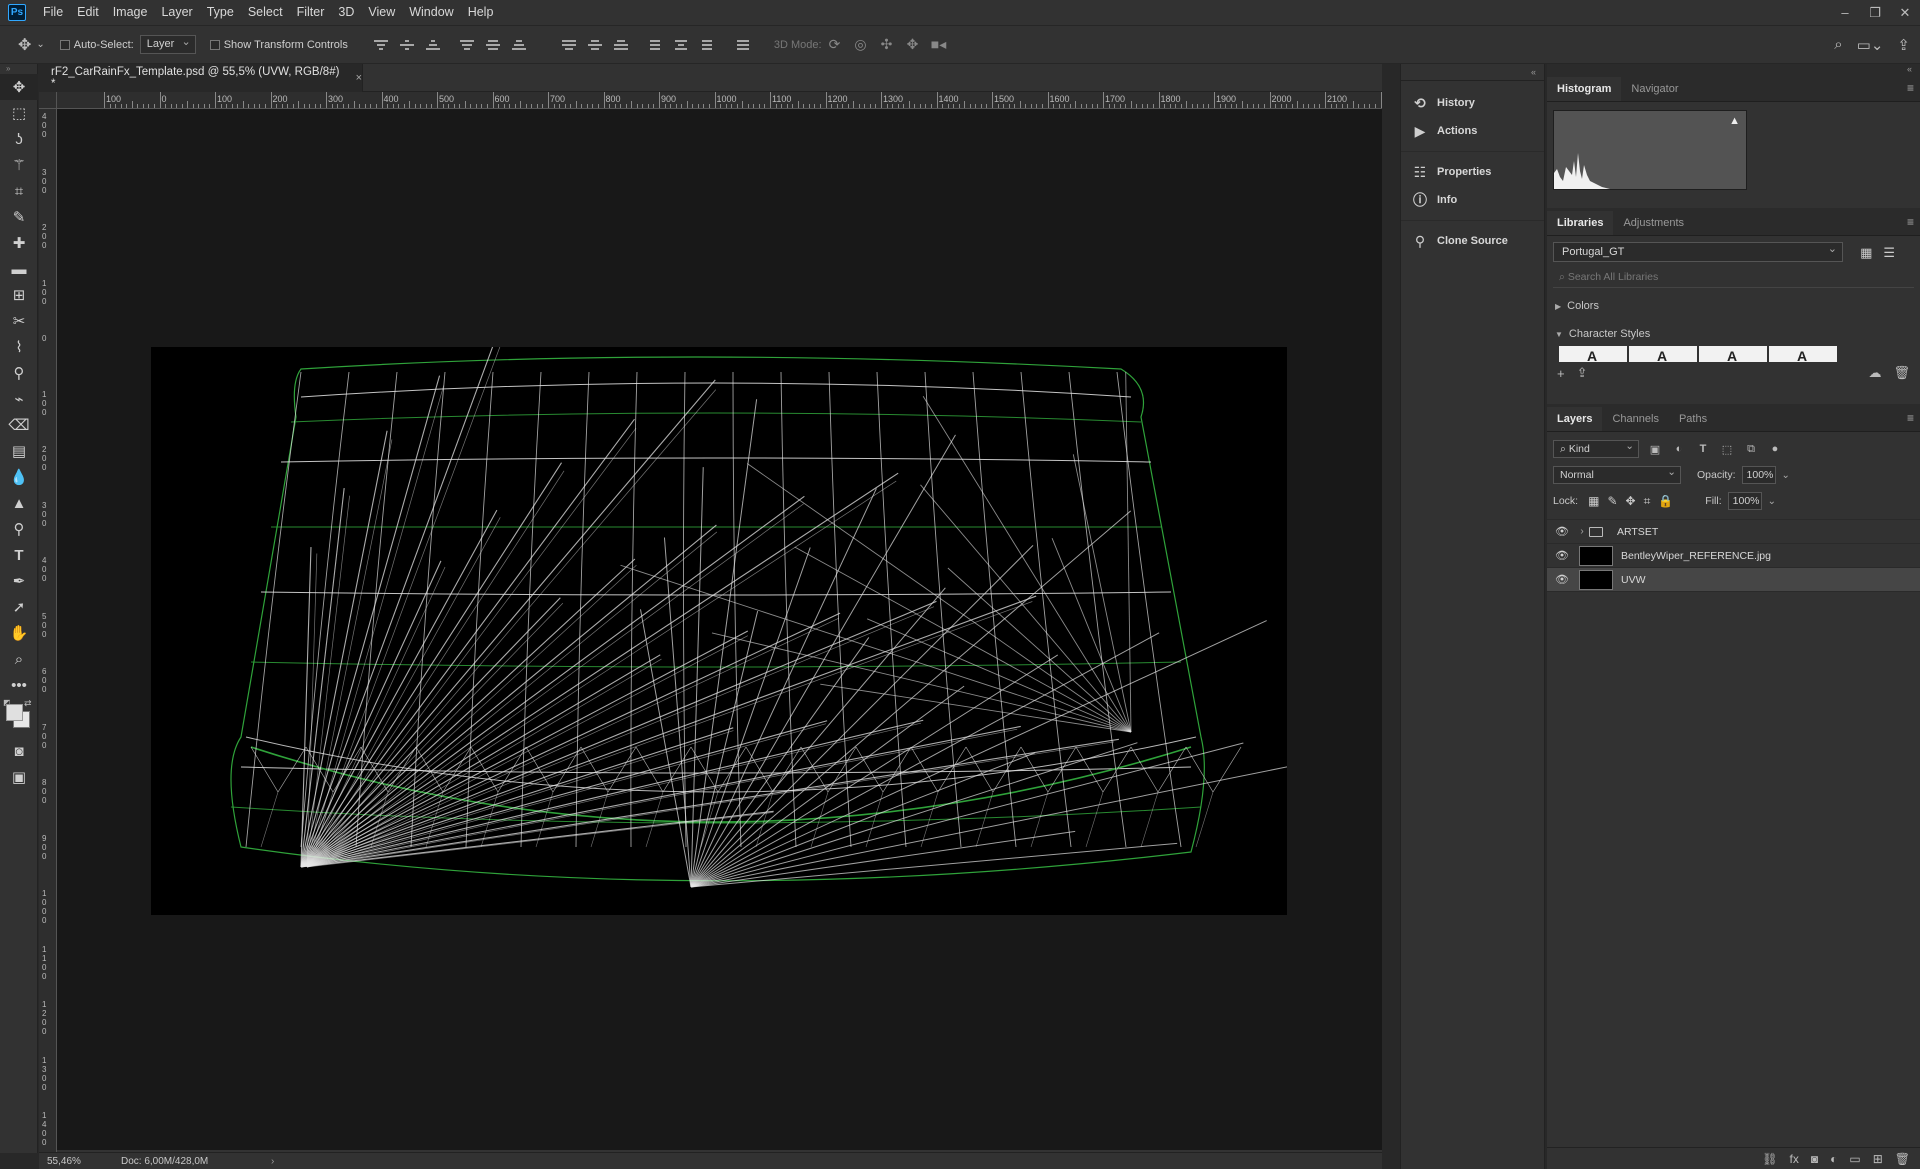 The width and height of the screenshot is (1920, 1169). Describe the element at coordinates (1584, 89) in the screenshot. I see `tab-histogram: Histogram` at that location.